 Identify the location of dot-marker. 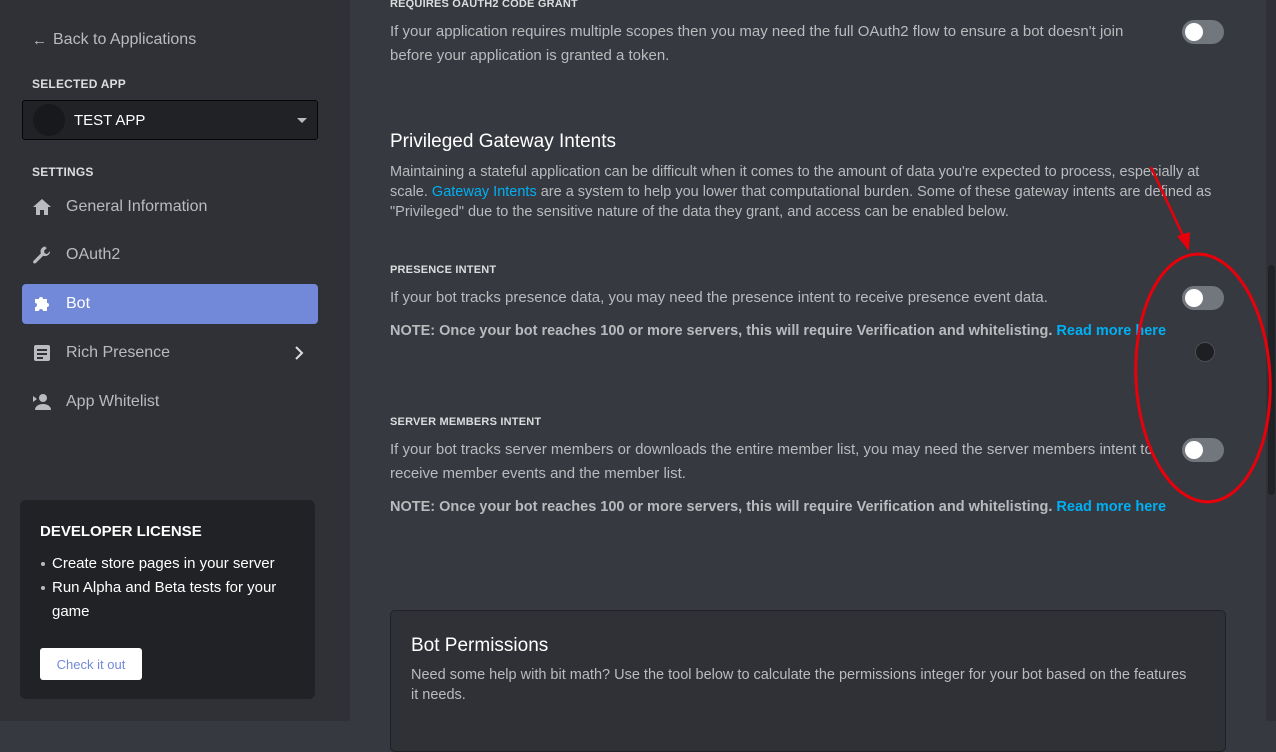
(1205, 352).